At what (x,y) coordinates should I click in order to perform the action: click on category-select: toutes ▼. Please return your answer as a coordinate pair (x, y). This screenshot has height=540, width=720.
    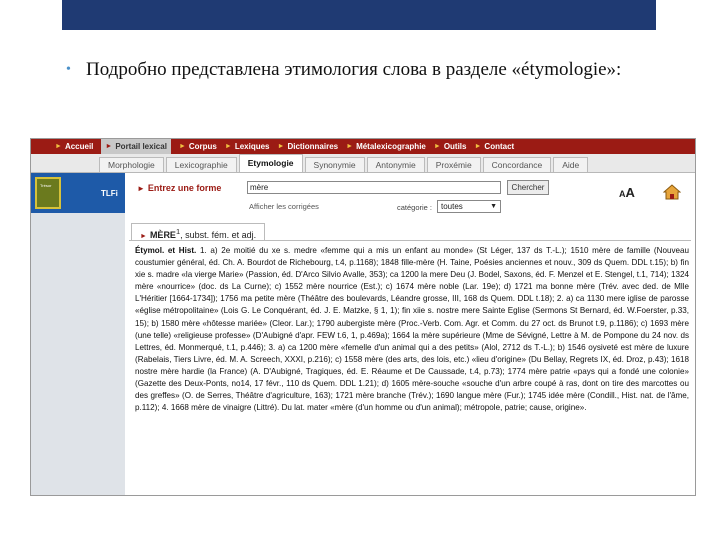
    Looking at the image, I should click on (469, 206).